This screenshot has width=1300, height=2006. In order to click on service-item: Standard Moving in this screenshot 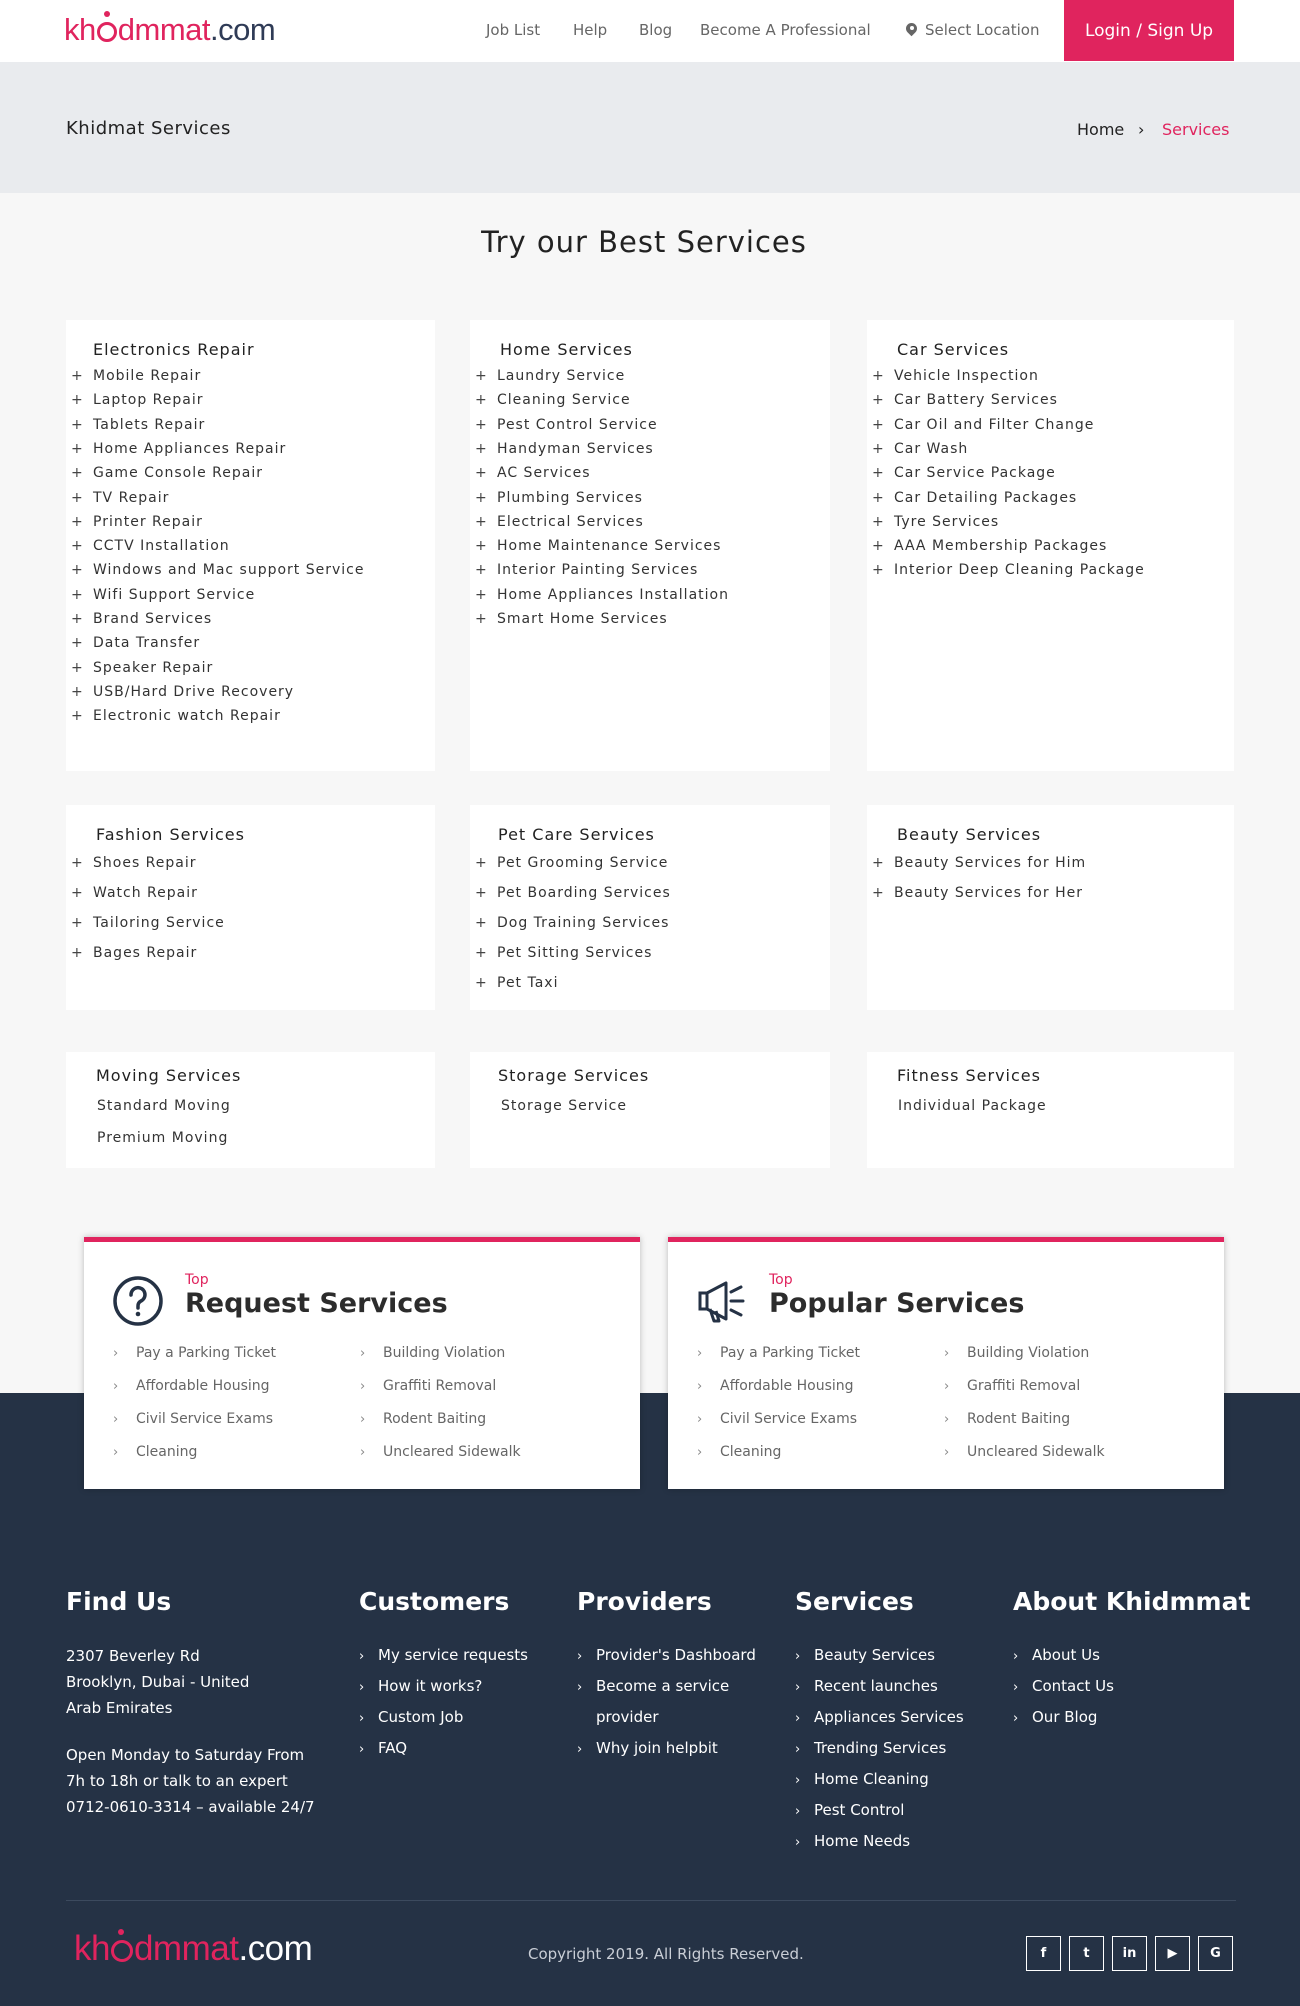, I will do `click(164, 1106)`.